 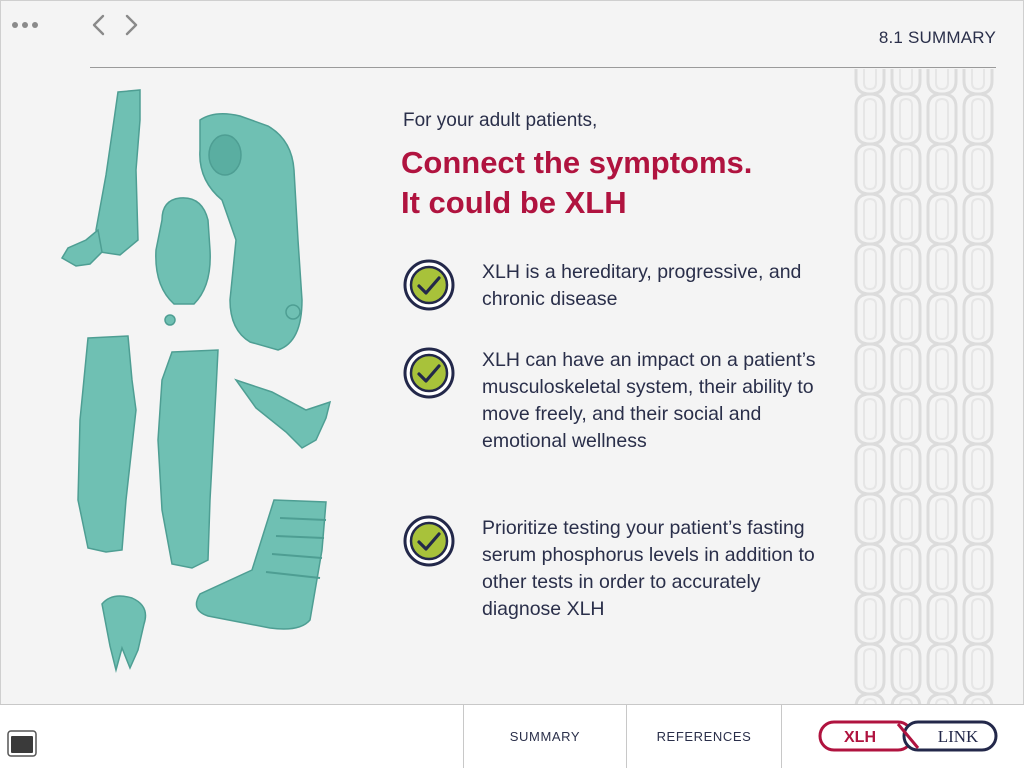 I want to click on references-button: REFERENCES, so click(x=703, y=736).